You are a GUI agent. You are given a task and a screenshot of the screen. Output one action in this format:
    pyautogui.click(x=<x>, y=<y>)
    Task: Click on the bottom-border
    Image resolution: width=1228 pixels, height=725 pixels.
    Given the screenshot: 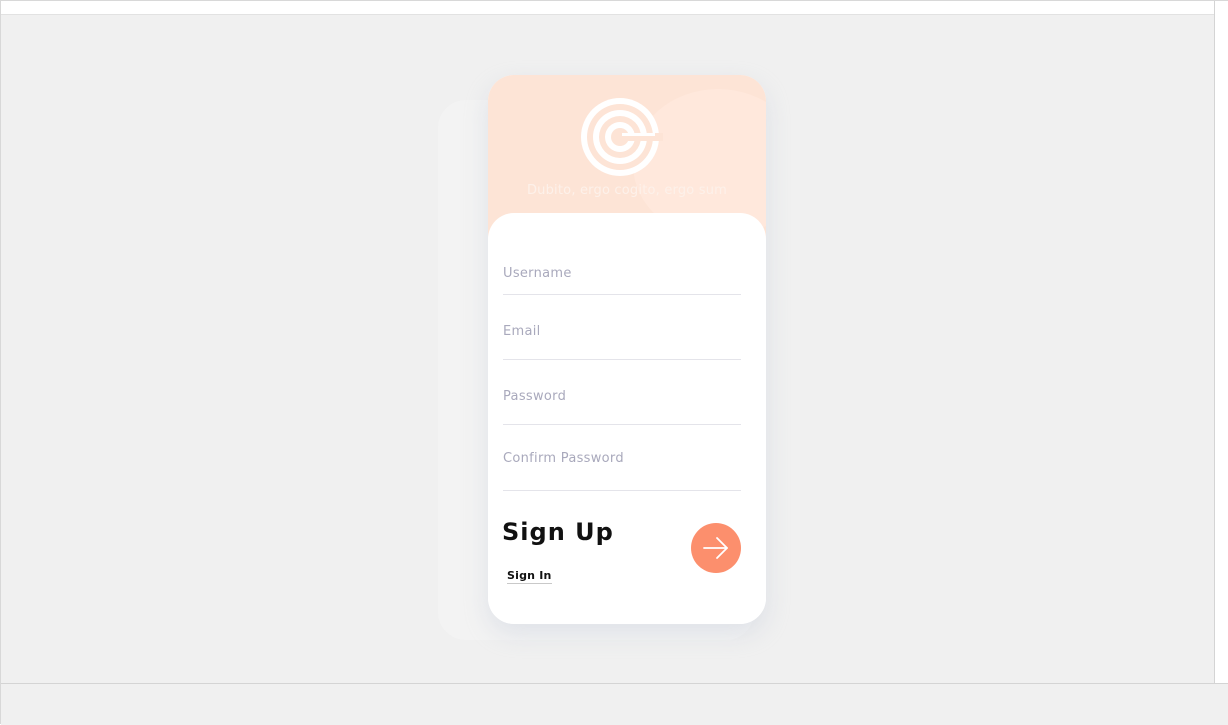 What is the action you would take?
    pyautogui.click(x=614, y=704)
    